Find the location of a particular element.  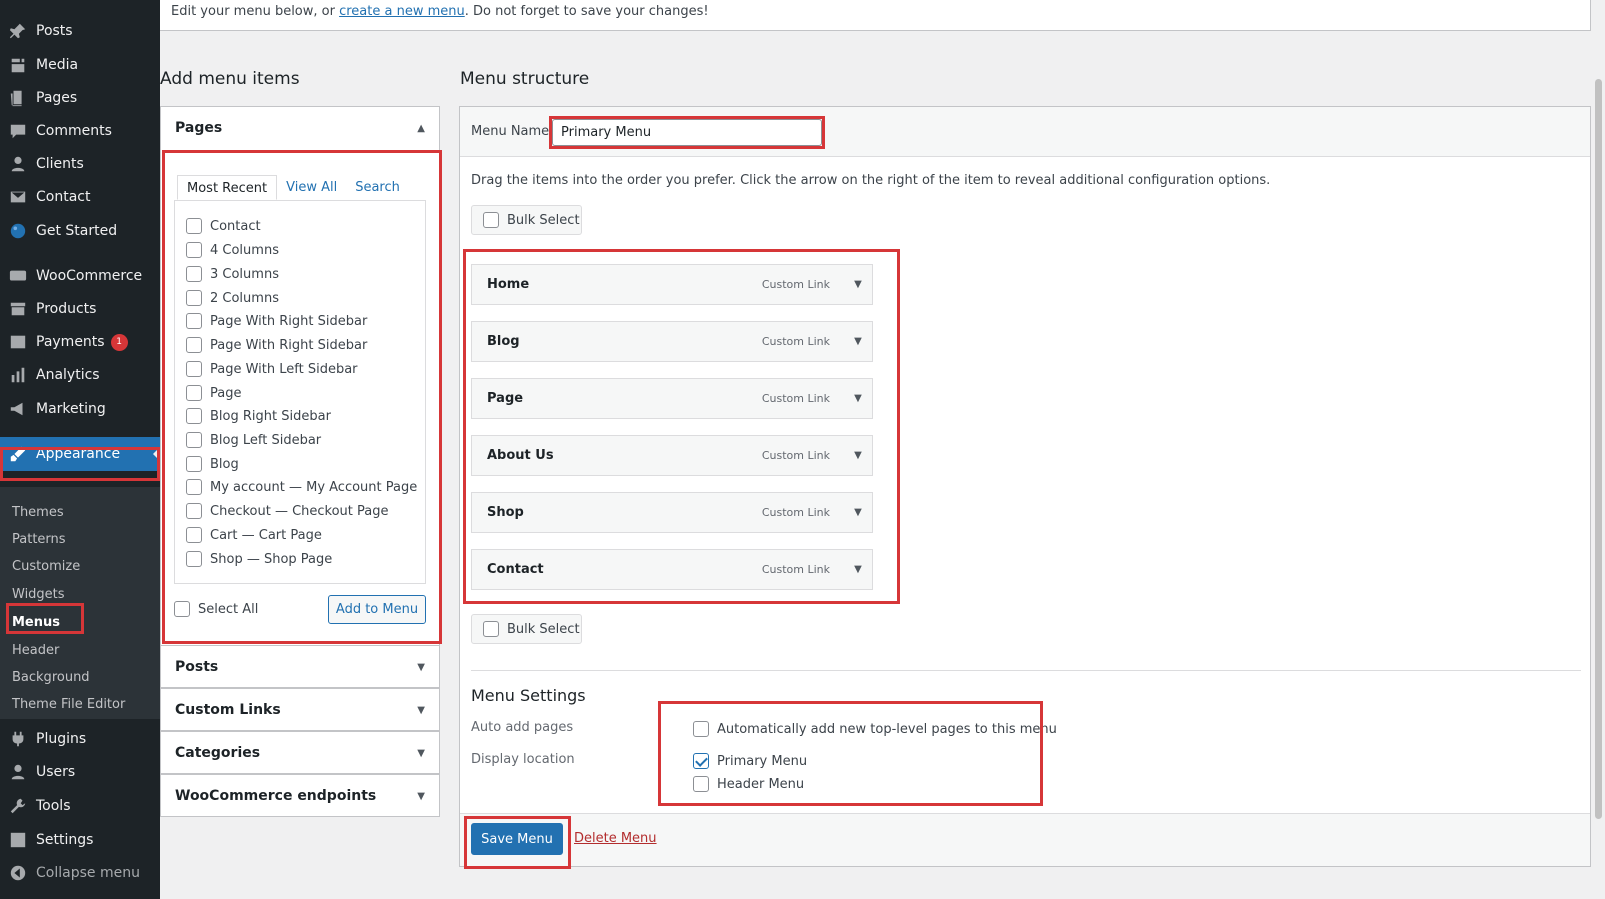

tab-view-all: View All is located at coordinates (311, 187).